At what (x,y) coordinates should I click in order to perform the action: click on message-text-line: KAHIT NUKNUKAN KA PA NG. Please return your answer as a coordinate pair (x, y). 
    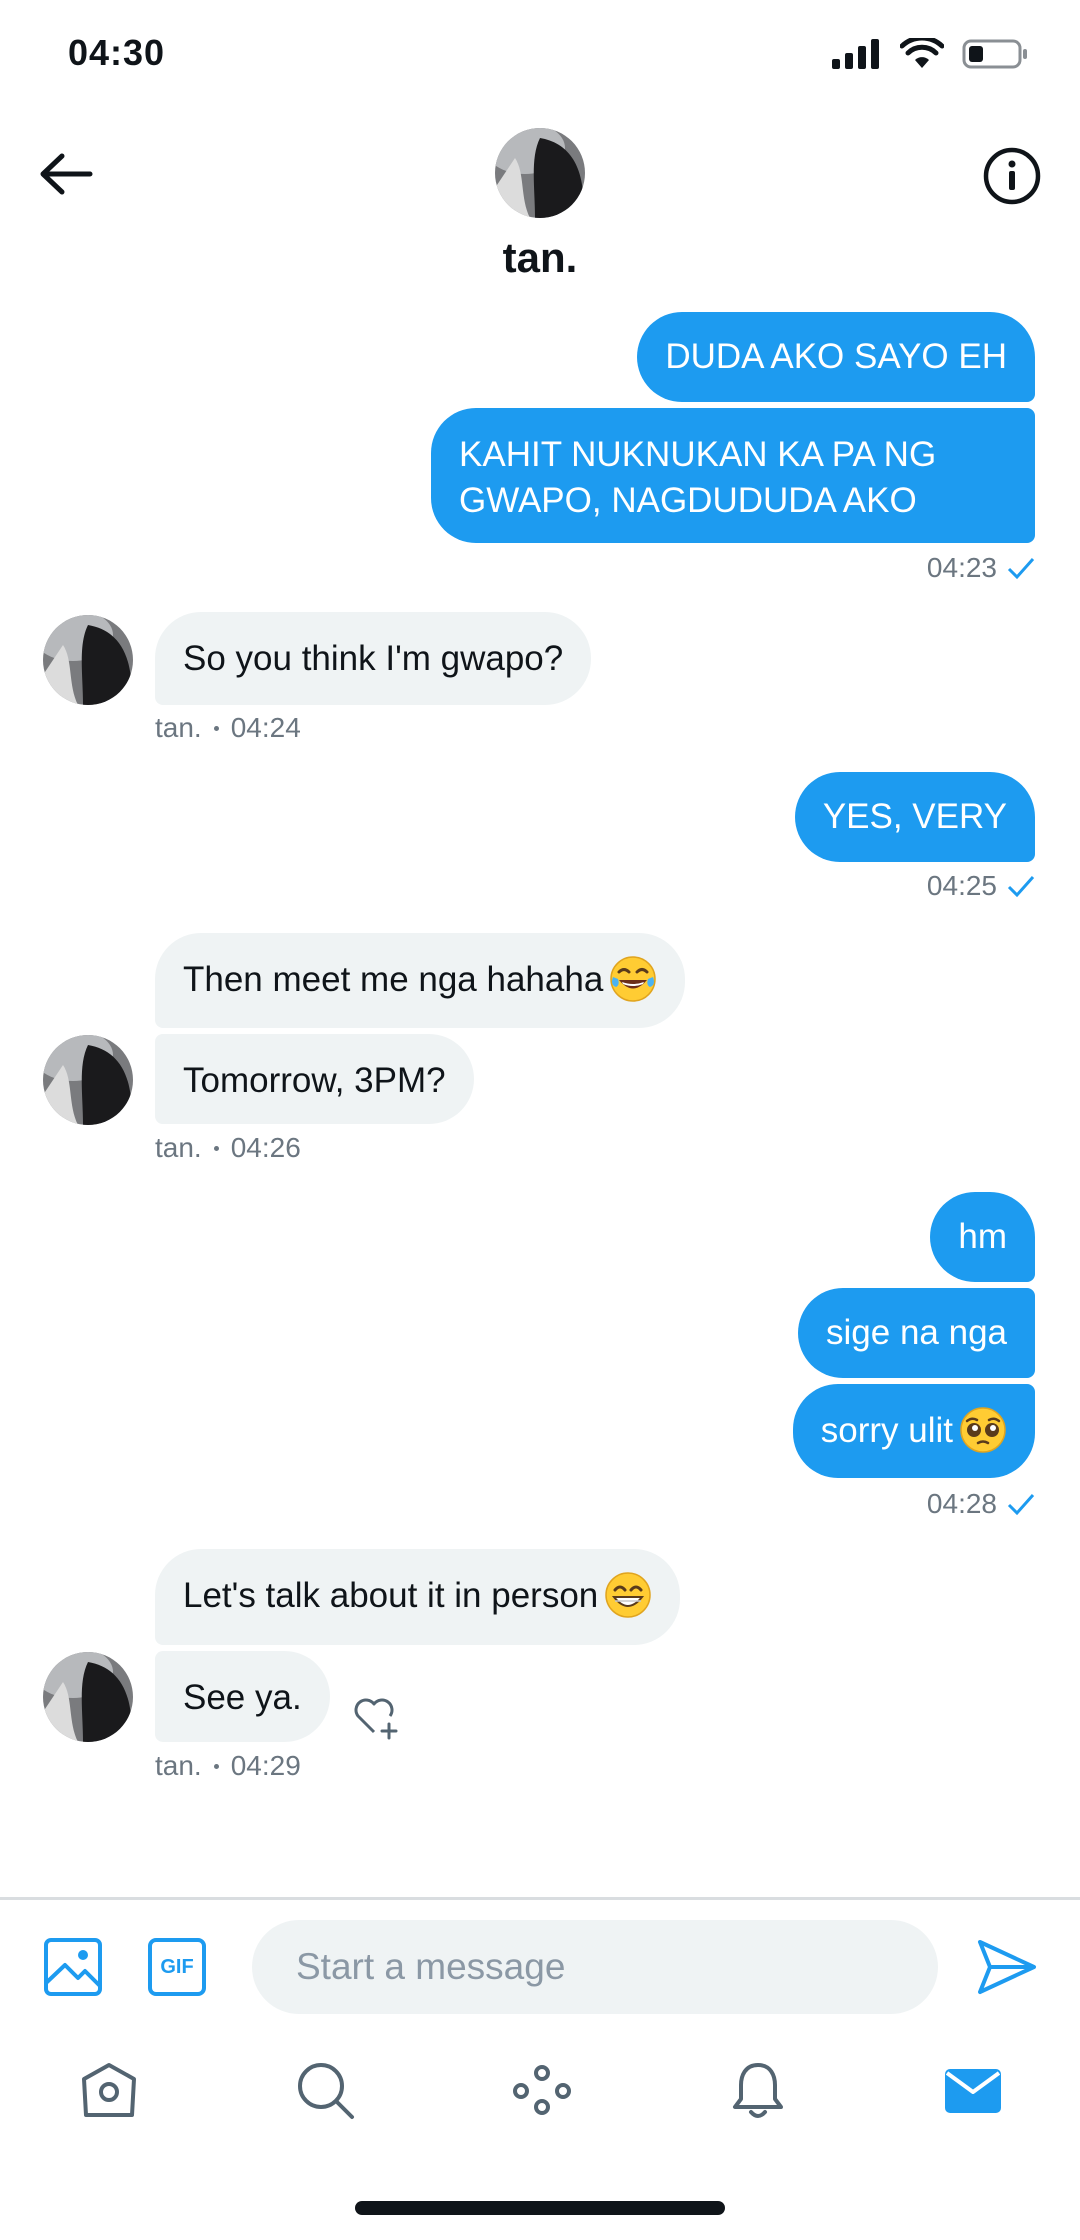
    Looking at the image, I should click on (698, 454).